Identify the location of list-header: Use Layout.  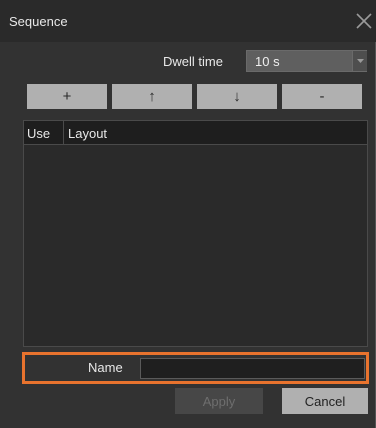
(195, 133).